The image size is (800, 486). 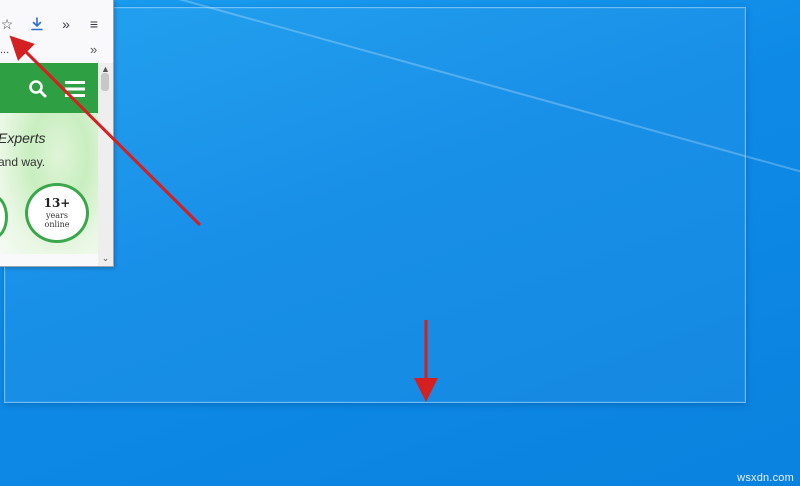 I want to click on browser-toolbar: ☆ » ≡, so click(x=56, y=23).